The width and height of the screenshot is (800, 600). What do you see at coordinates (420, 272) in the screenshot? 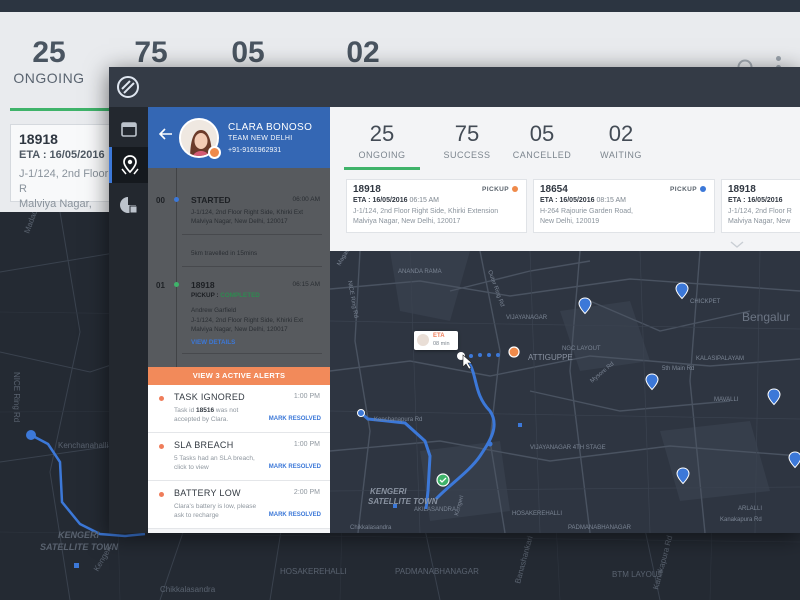
I see `map-label: ANANDA RAMA` at bounding box center [420, 272].